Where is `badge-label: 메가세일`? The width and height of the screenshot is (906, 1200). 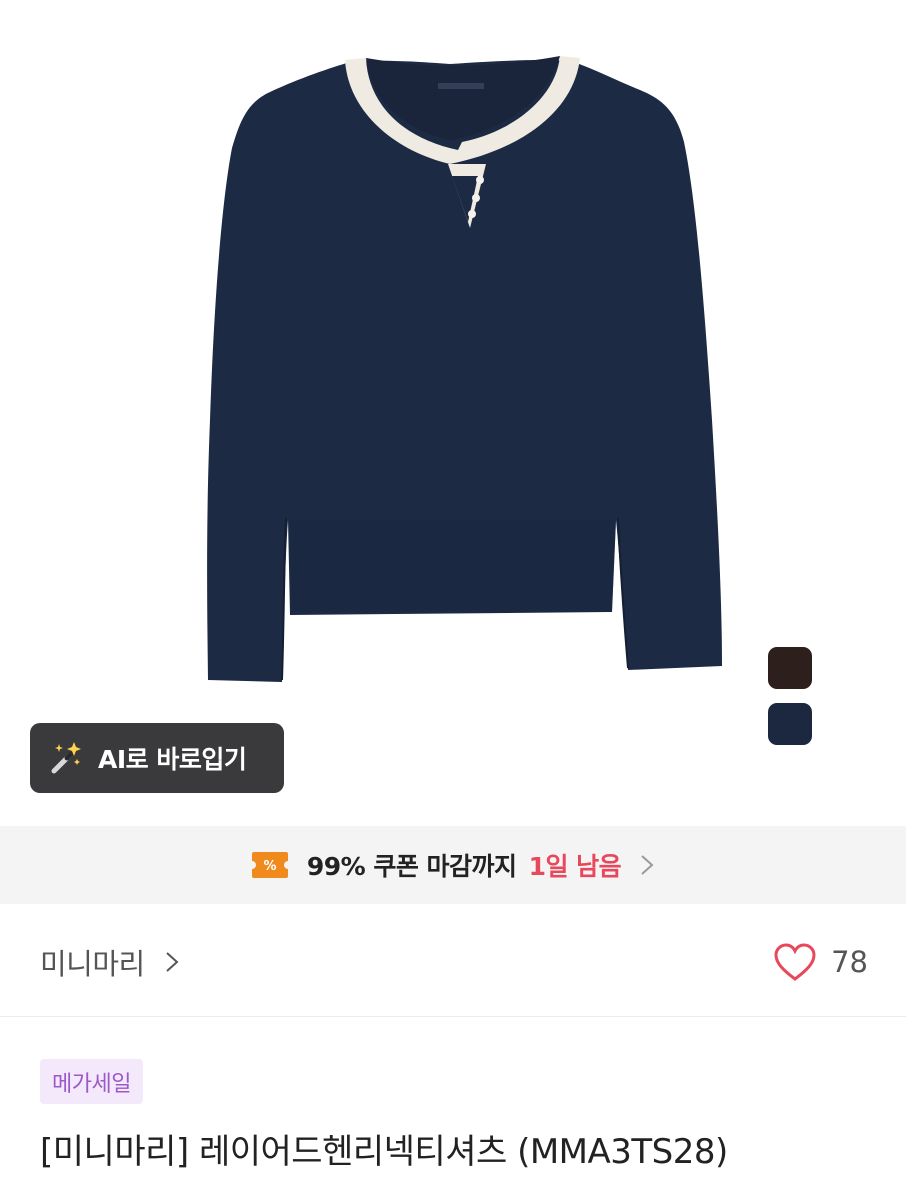
badge-label: 메가세일 is located at coordinates (91, 1084).